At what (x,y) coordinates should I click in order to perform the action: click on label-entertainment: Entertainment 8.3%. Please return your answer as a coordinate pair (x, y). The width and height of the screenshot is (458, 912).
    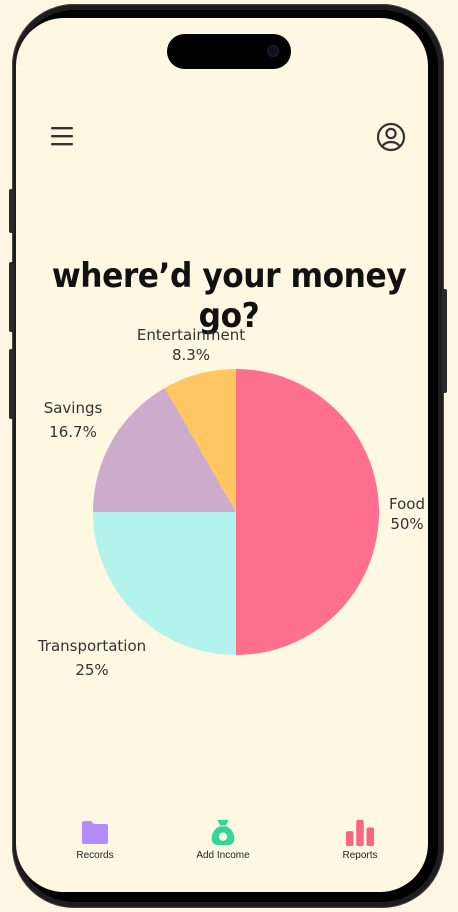
    Looking at the image, I should click on (191, 345).